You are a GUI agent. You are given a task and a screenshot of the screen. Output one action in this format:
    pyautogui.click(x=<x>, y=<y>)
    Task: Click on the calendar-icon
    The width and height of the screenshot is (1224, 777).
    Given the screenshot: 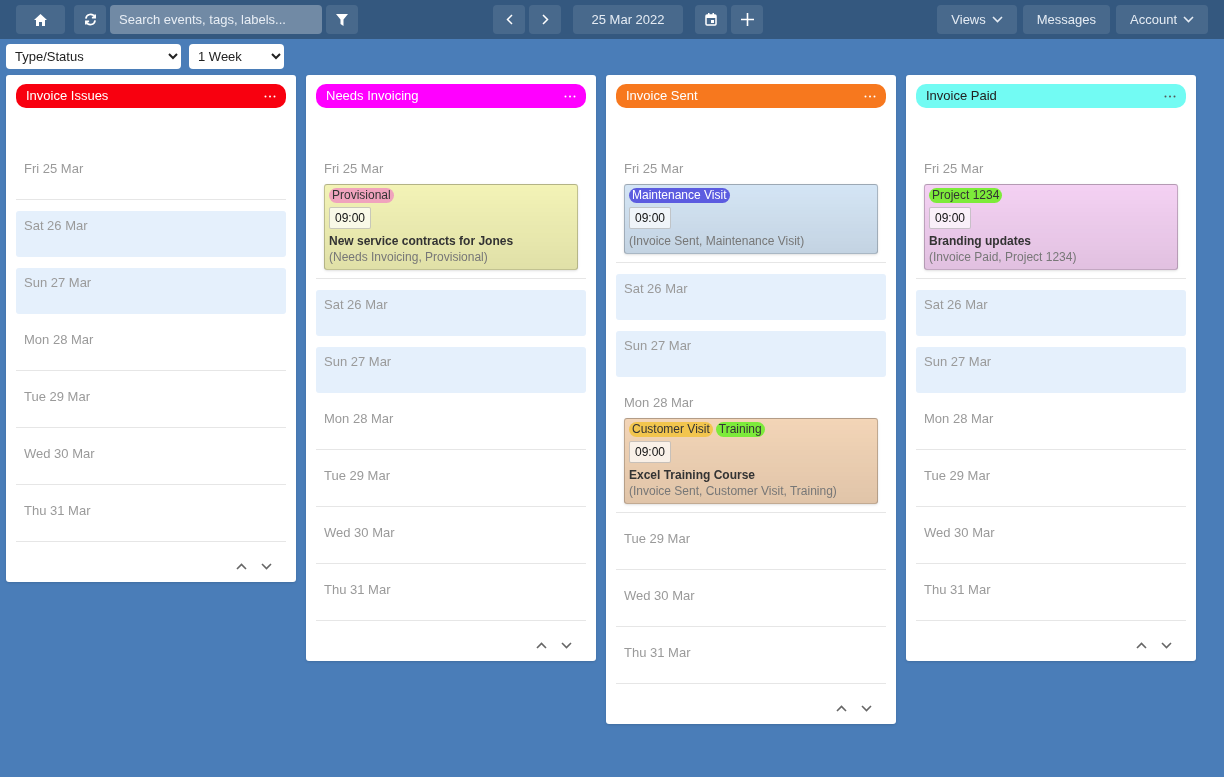 What is the action you would take?
    pyautogui.click(x=711, y=19)
    